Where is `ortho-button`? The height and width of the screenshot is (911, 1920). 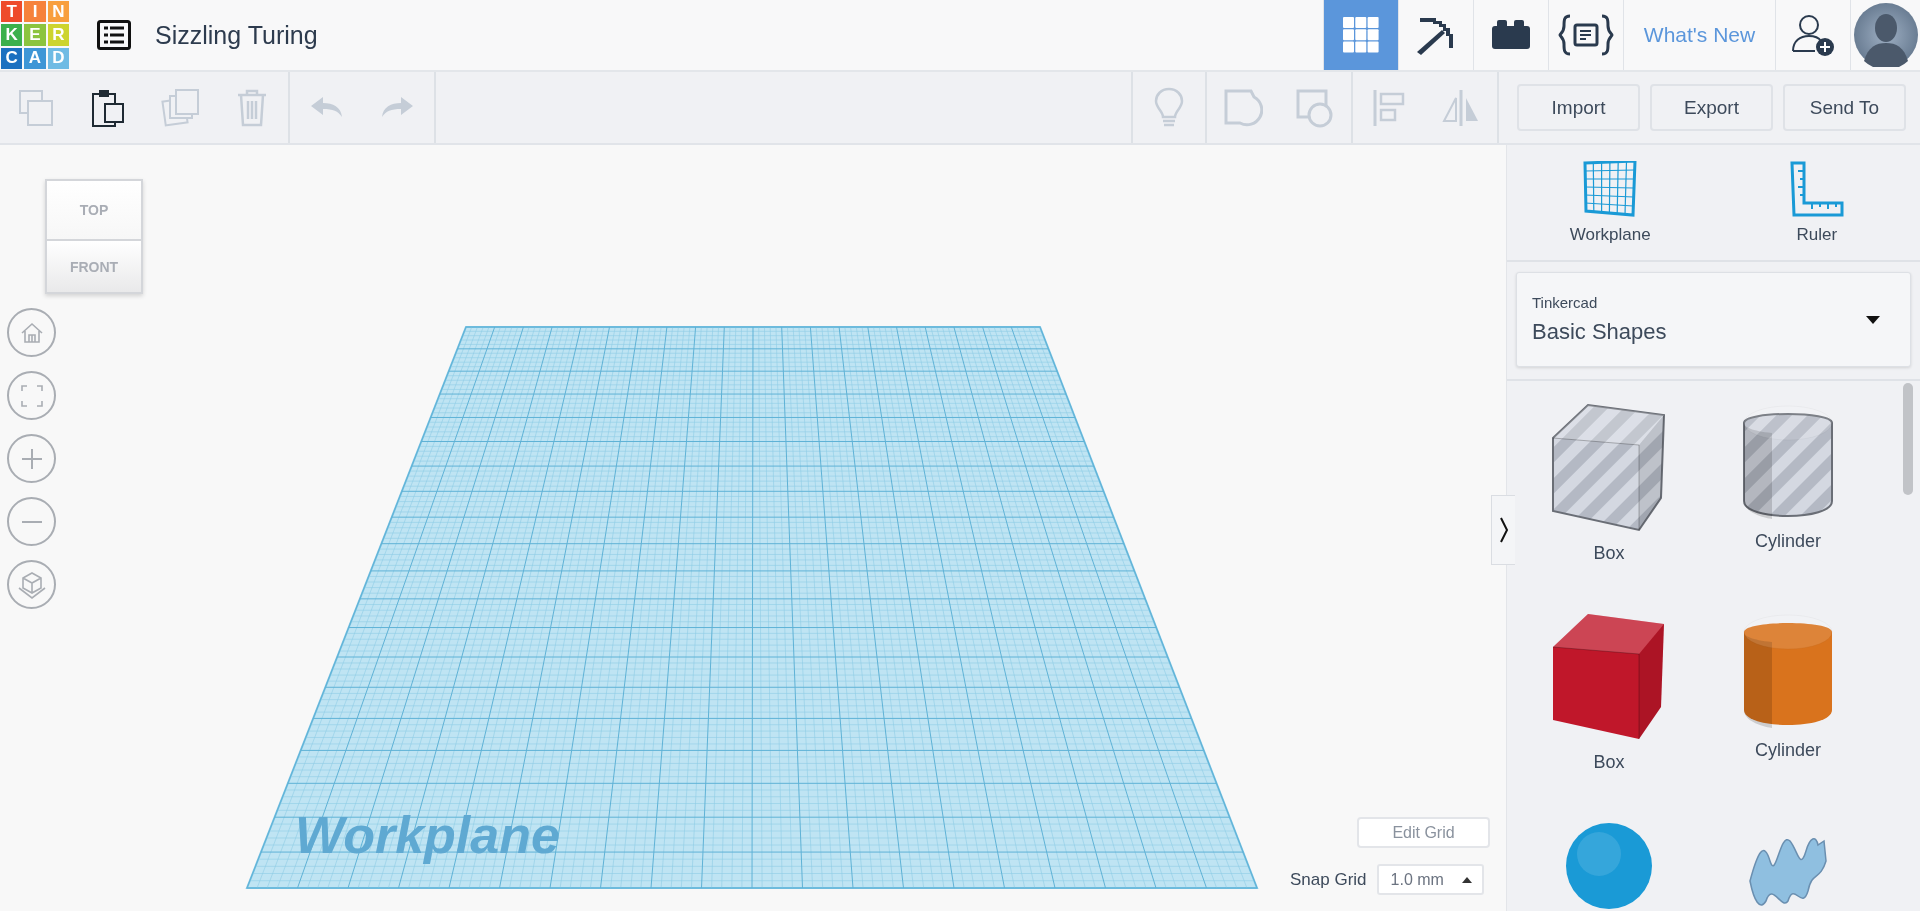 ortho-button is located at coordinates (31, 584).